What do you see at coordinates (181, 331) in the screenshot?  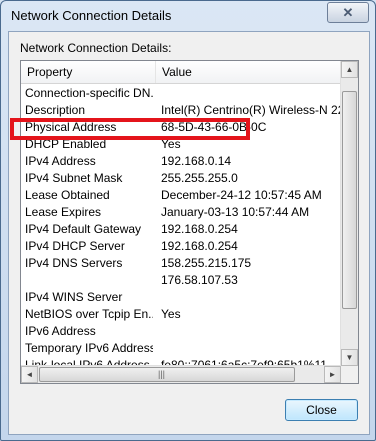 I see `table-row: IPv6 Address` at bounding box center [181, 331].